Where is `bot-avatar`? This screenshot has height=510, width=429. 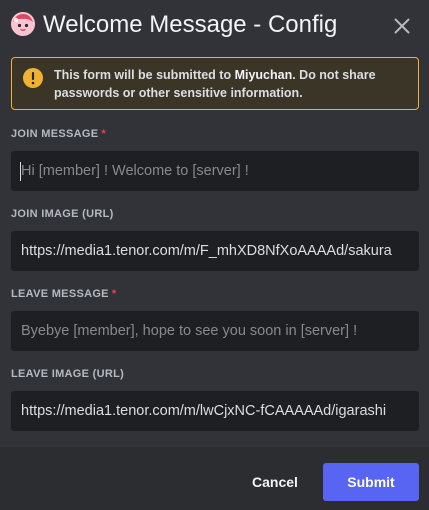 bot-avatar is located at coordinates (23, 24).